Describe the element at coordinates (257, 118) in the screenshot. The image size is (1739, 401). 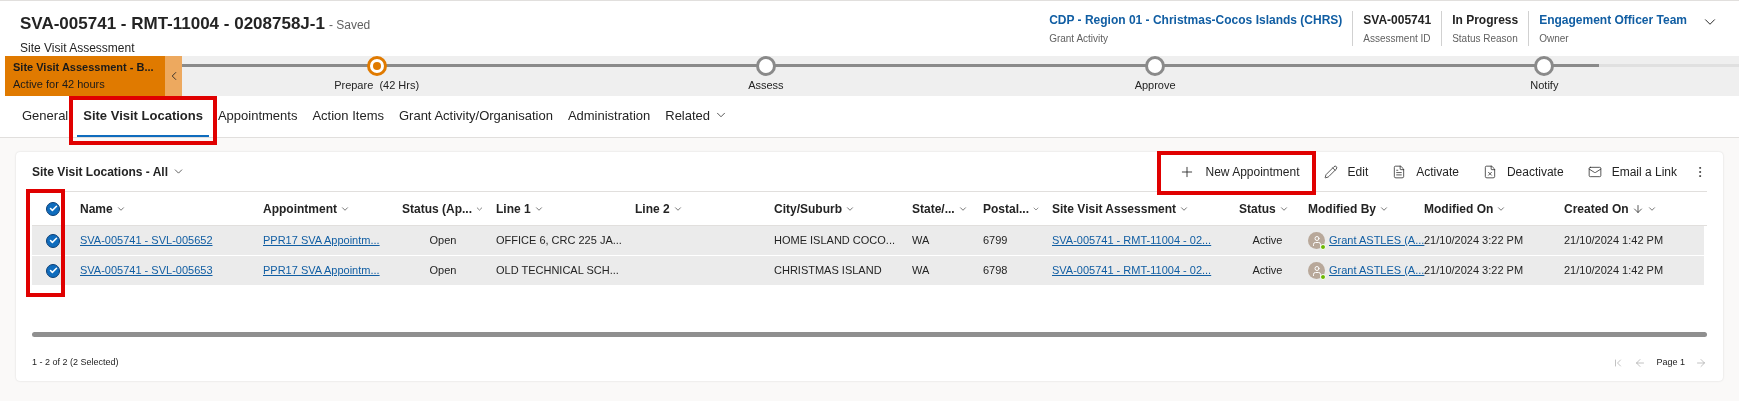
I see `tab: Appointments` at that location.